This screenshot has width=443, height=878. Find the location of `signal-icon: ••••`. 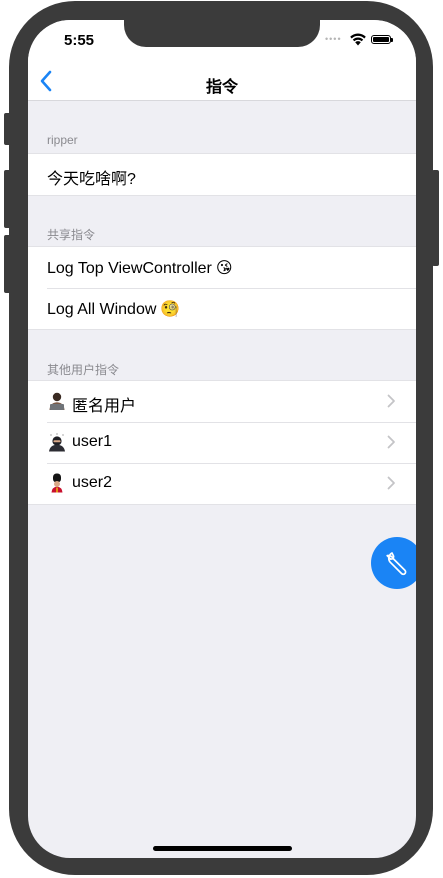

signal-icon: •••• is located at coordinates (333, 39).